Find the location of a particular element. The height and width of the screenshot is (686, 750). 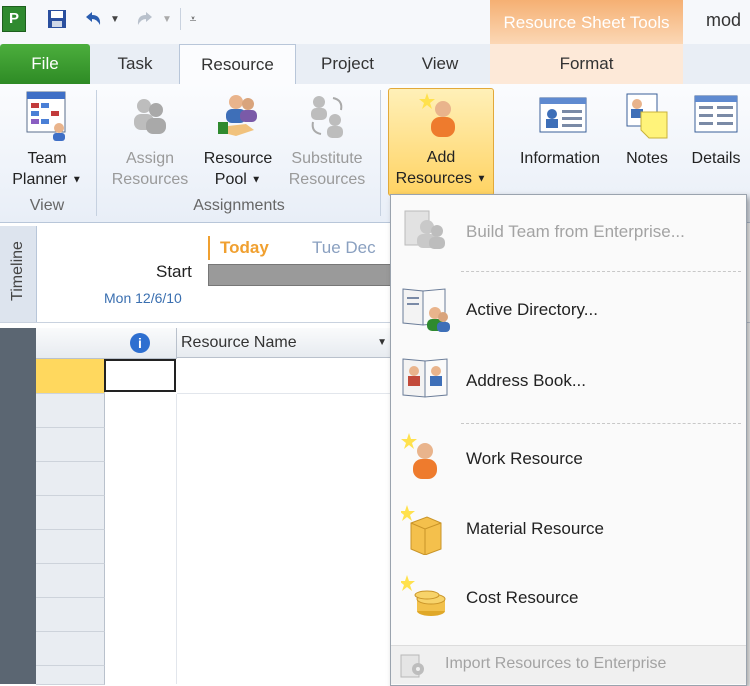

resource-pool-label-1: Resource is located at coordinates (238, 158).